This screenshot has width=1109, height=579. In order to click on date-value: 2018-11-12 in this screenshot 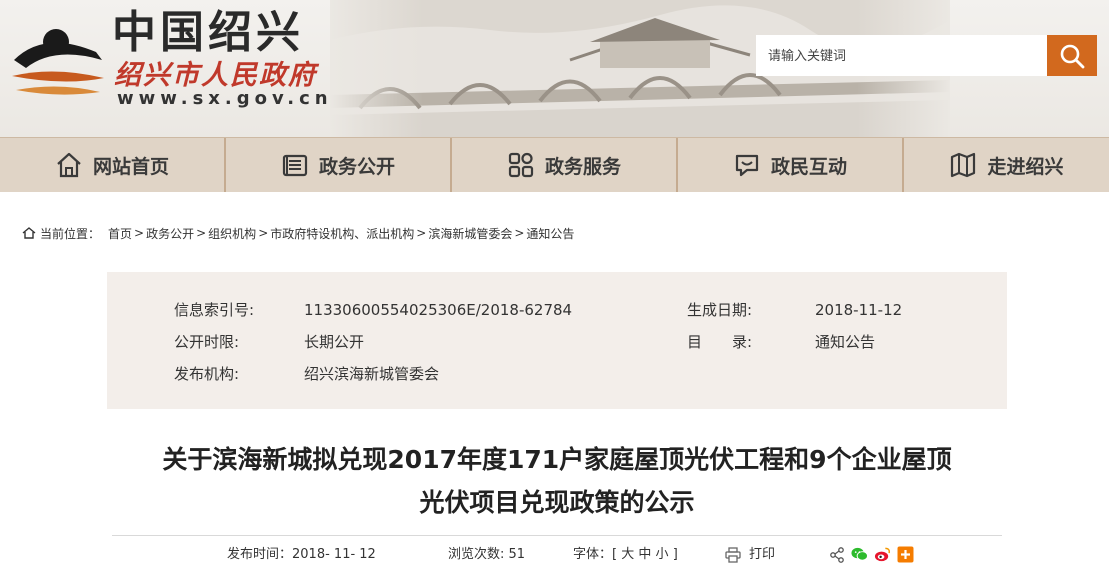, I will do `click(859, 310)`.